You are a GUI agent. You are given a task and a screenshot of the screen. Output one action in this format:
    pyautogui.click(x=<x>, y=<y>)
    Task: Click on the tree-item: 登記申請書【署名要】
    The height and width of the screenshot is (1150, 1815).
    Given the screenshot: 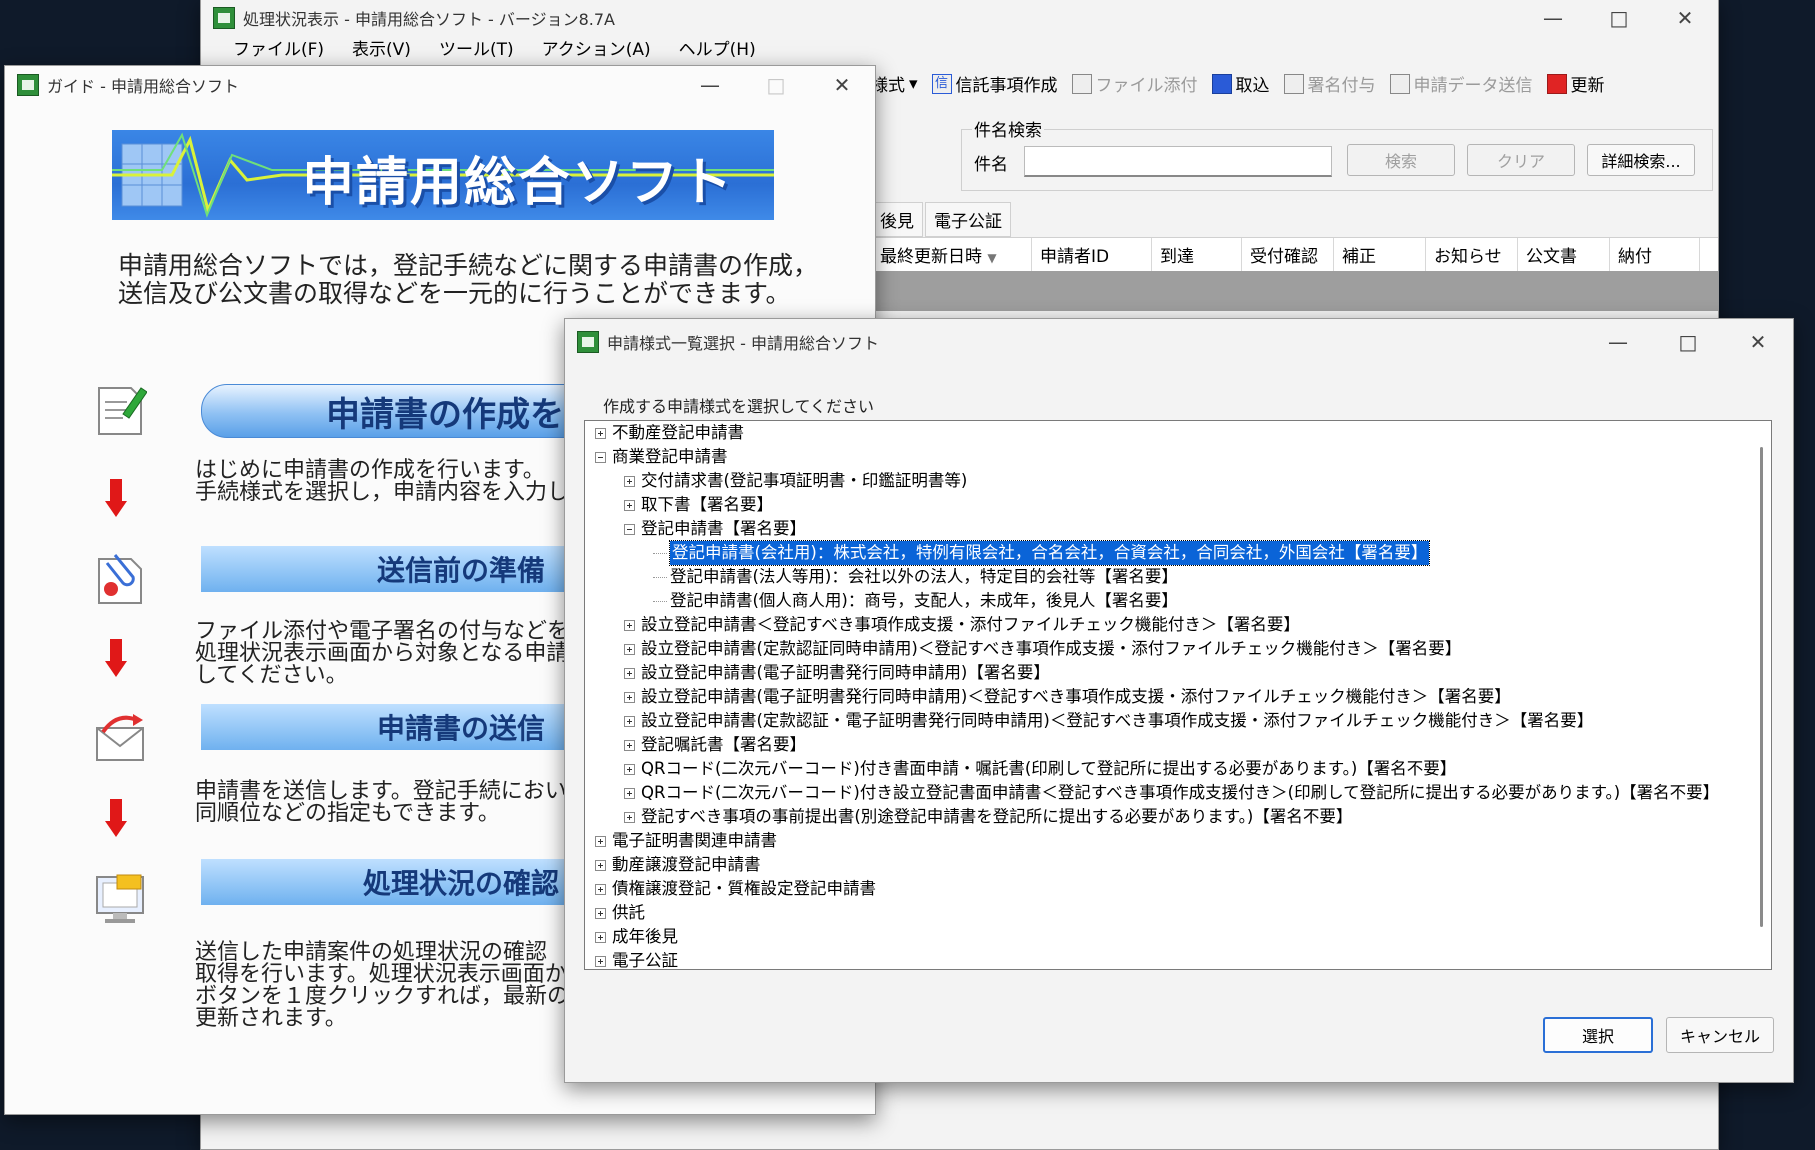 What is the action you would take?
    pyautogui.click(x=715, y=529)
    